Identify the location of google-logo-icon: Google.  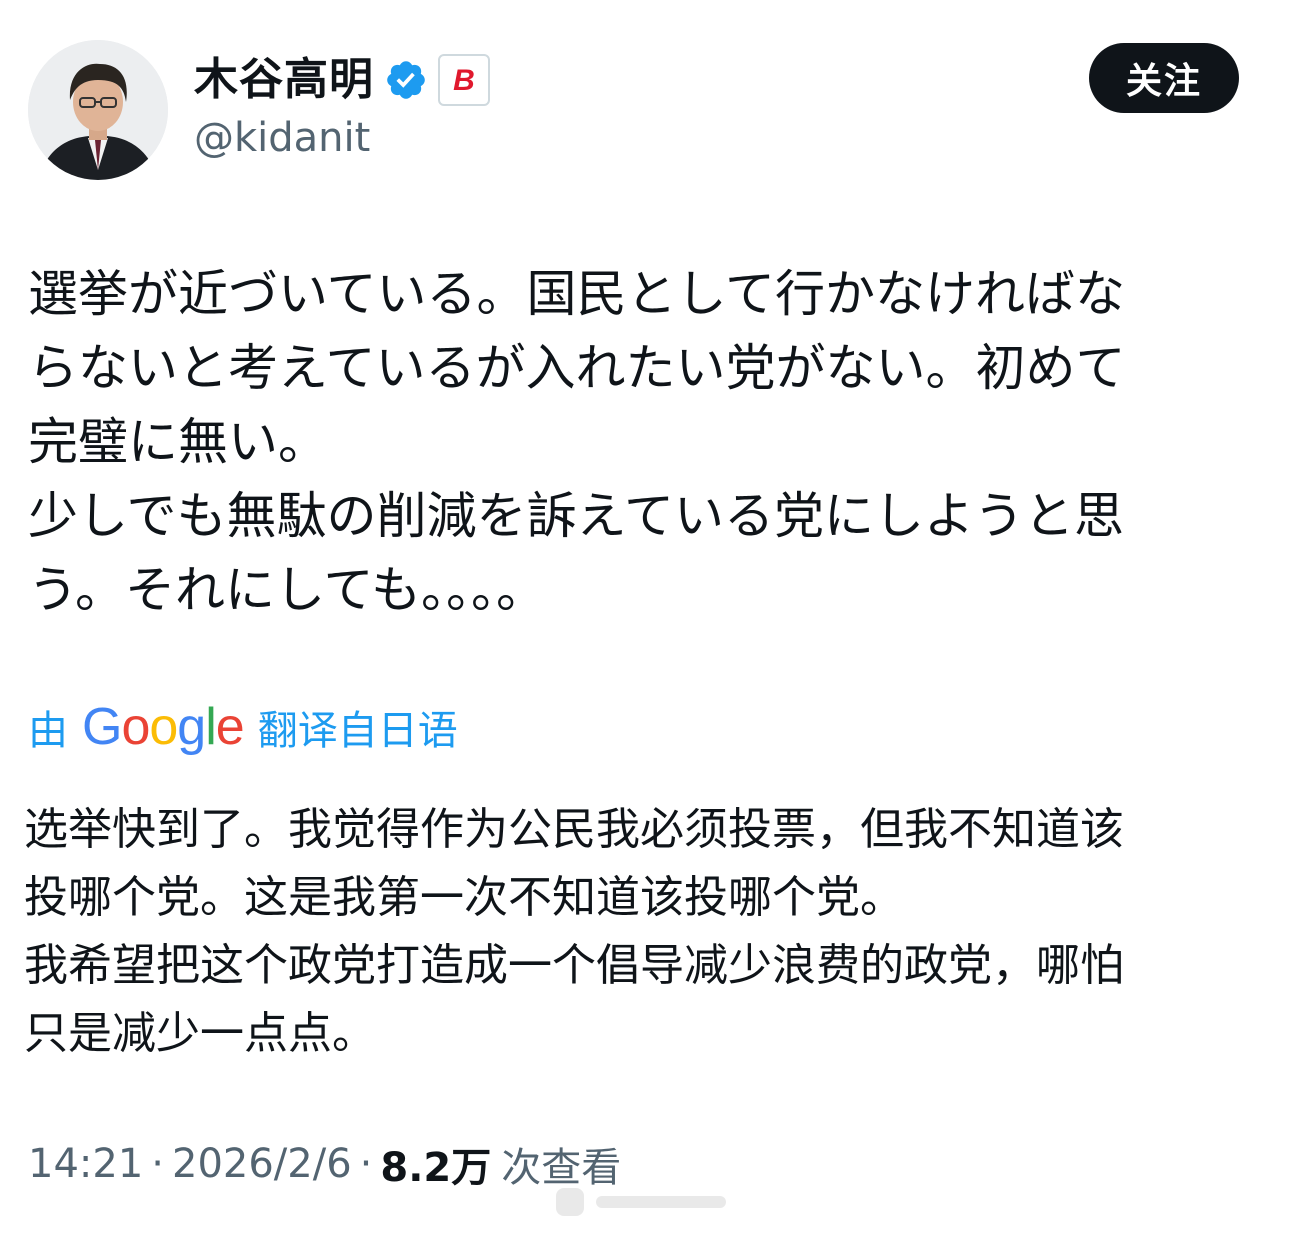
(163, 727).